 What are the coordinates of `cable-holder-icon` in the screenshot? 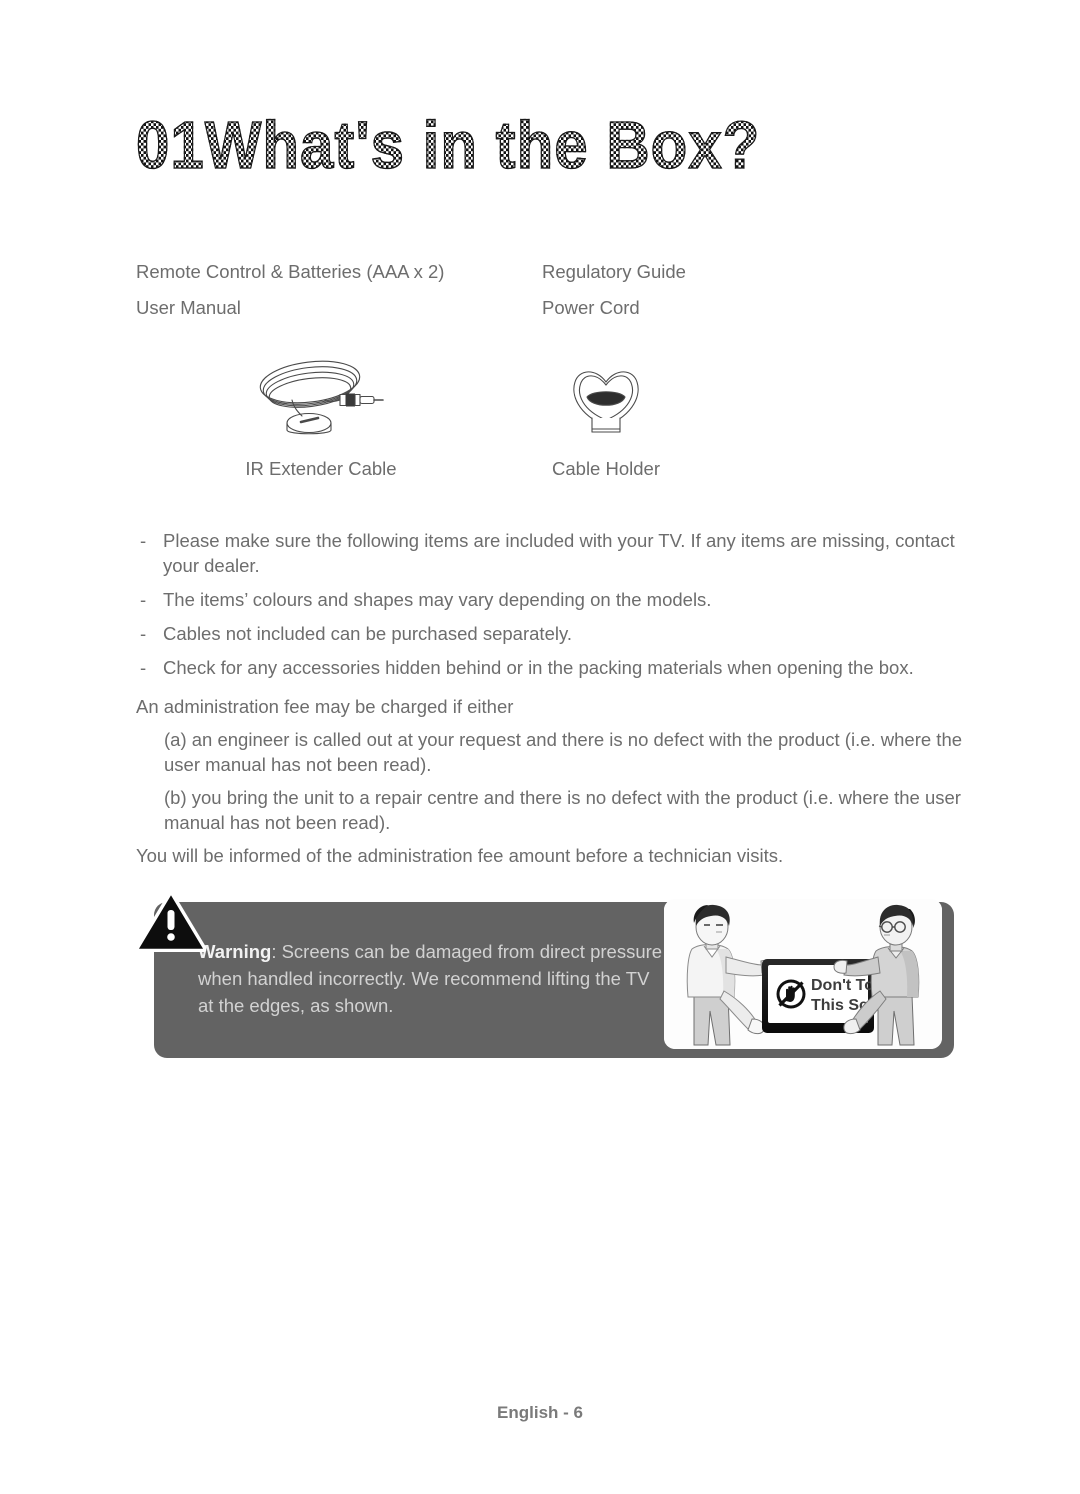 It's located at (606, 398).